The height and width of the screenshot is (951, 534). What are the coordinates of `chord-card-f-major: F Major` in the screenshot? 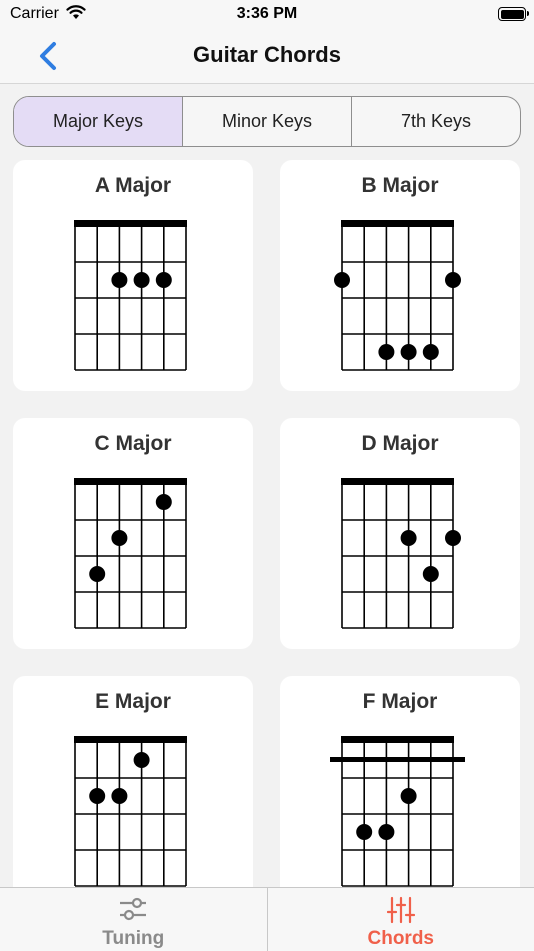 It's located at (400, 791).